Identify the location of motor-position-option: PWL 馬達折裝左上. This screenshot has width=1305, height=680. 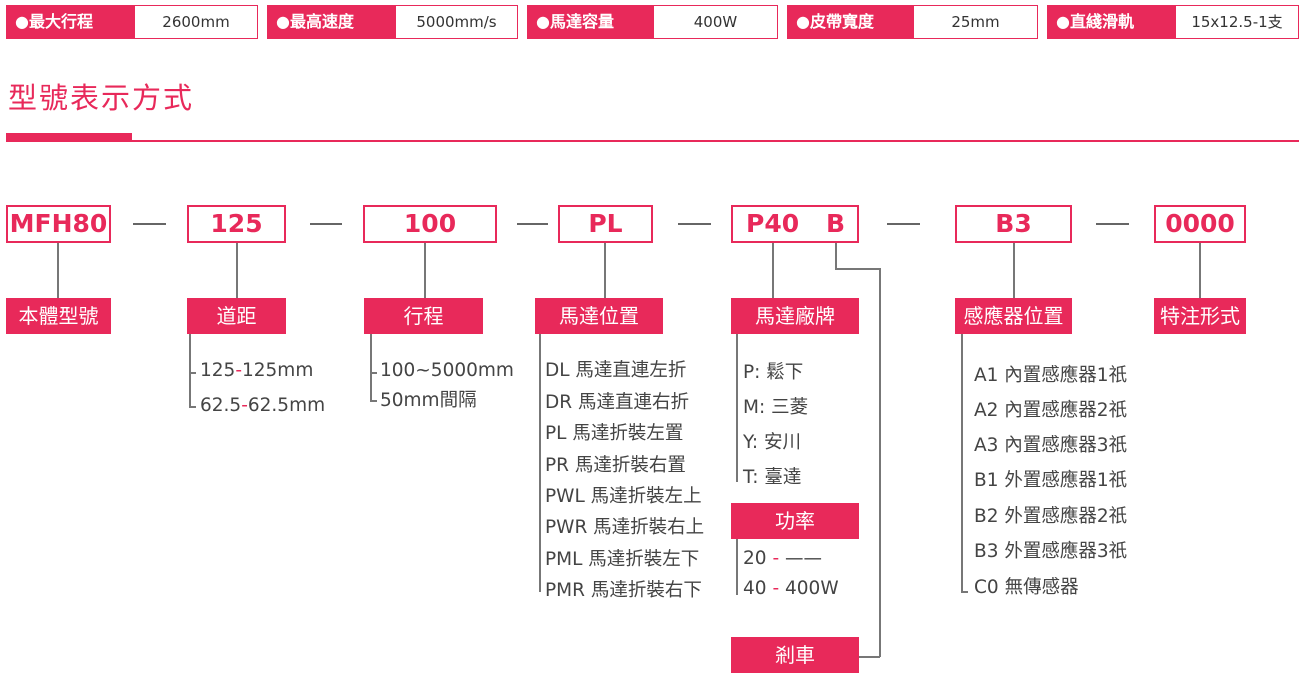
(623, 496).